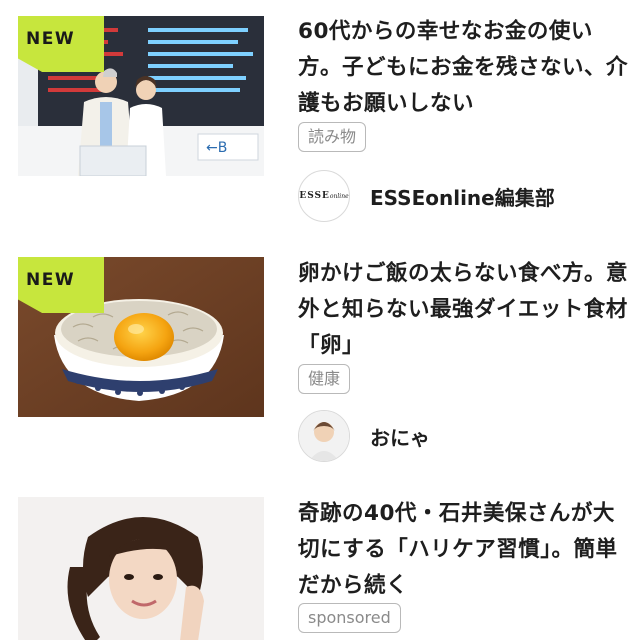 This screenshot has height=640, width=640. Describe the element at coordinates (141, 96) in the screenshot. I see `article-thumbnail: ←B NEW` at that location.